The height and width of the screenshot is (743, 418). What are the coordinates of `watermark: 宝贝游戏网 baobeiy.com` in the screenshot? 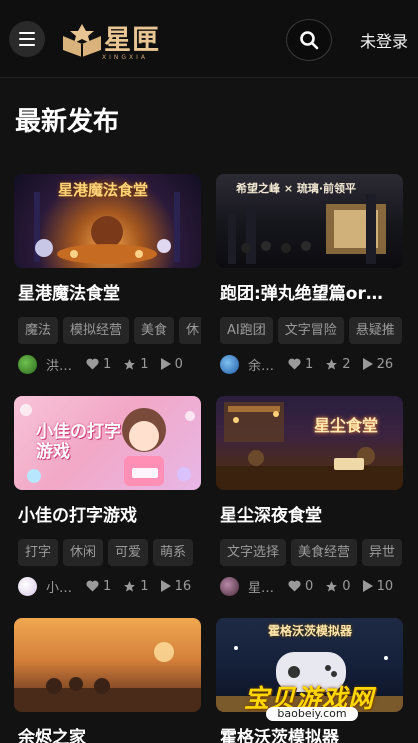 It's located at (313, 701).